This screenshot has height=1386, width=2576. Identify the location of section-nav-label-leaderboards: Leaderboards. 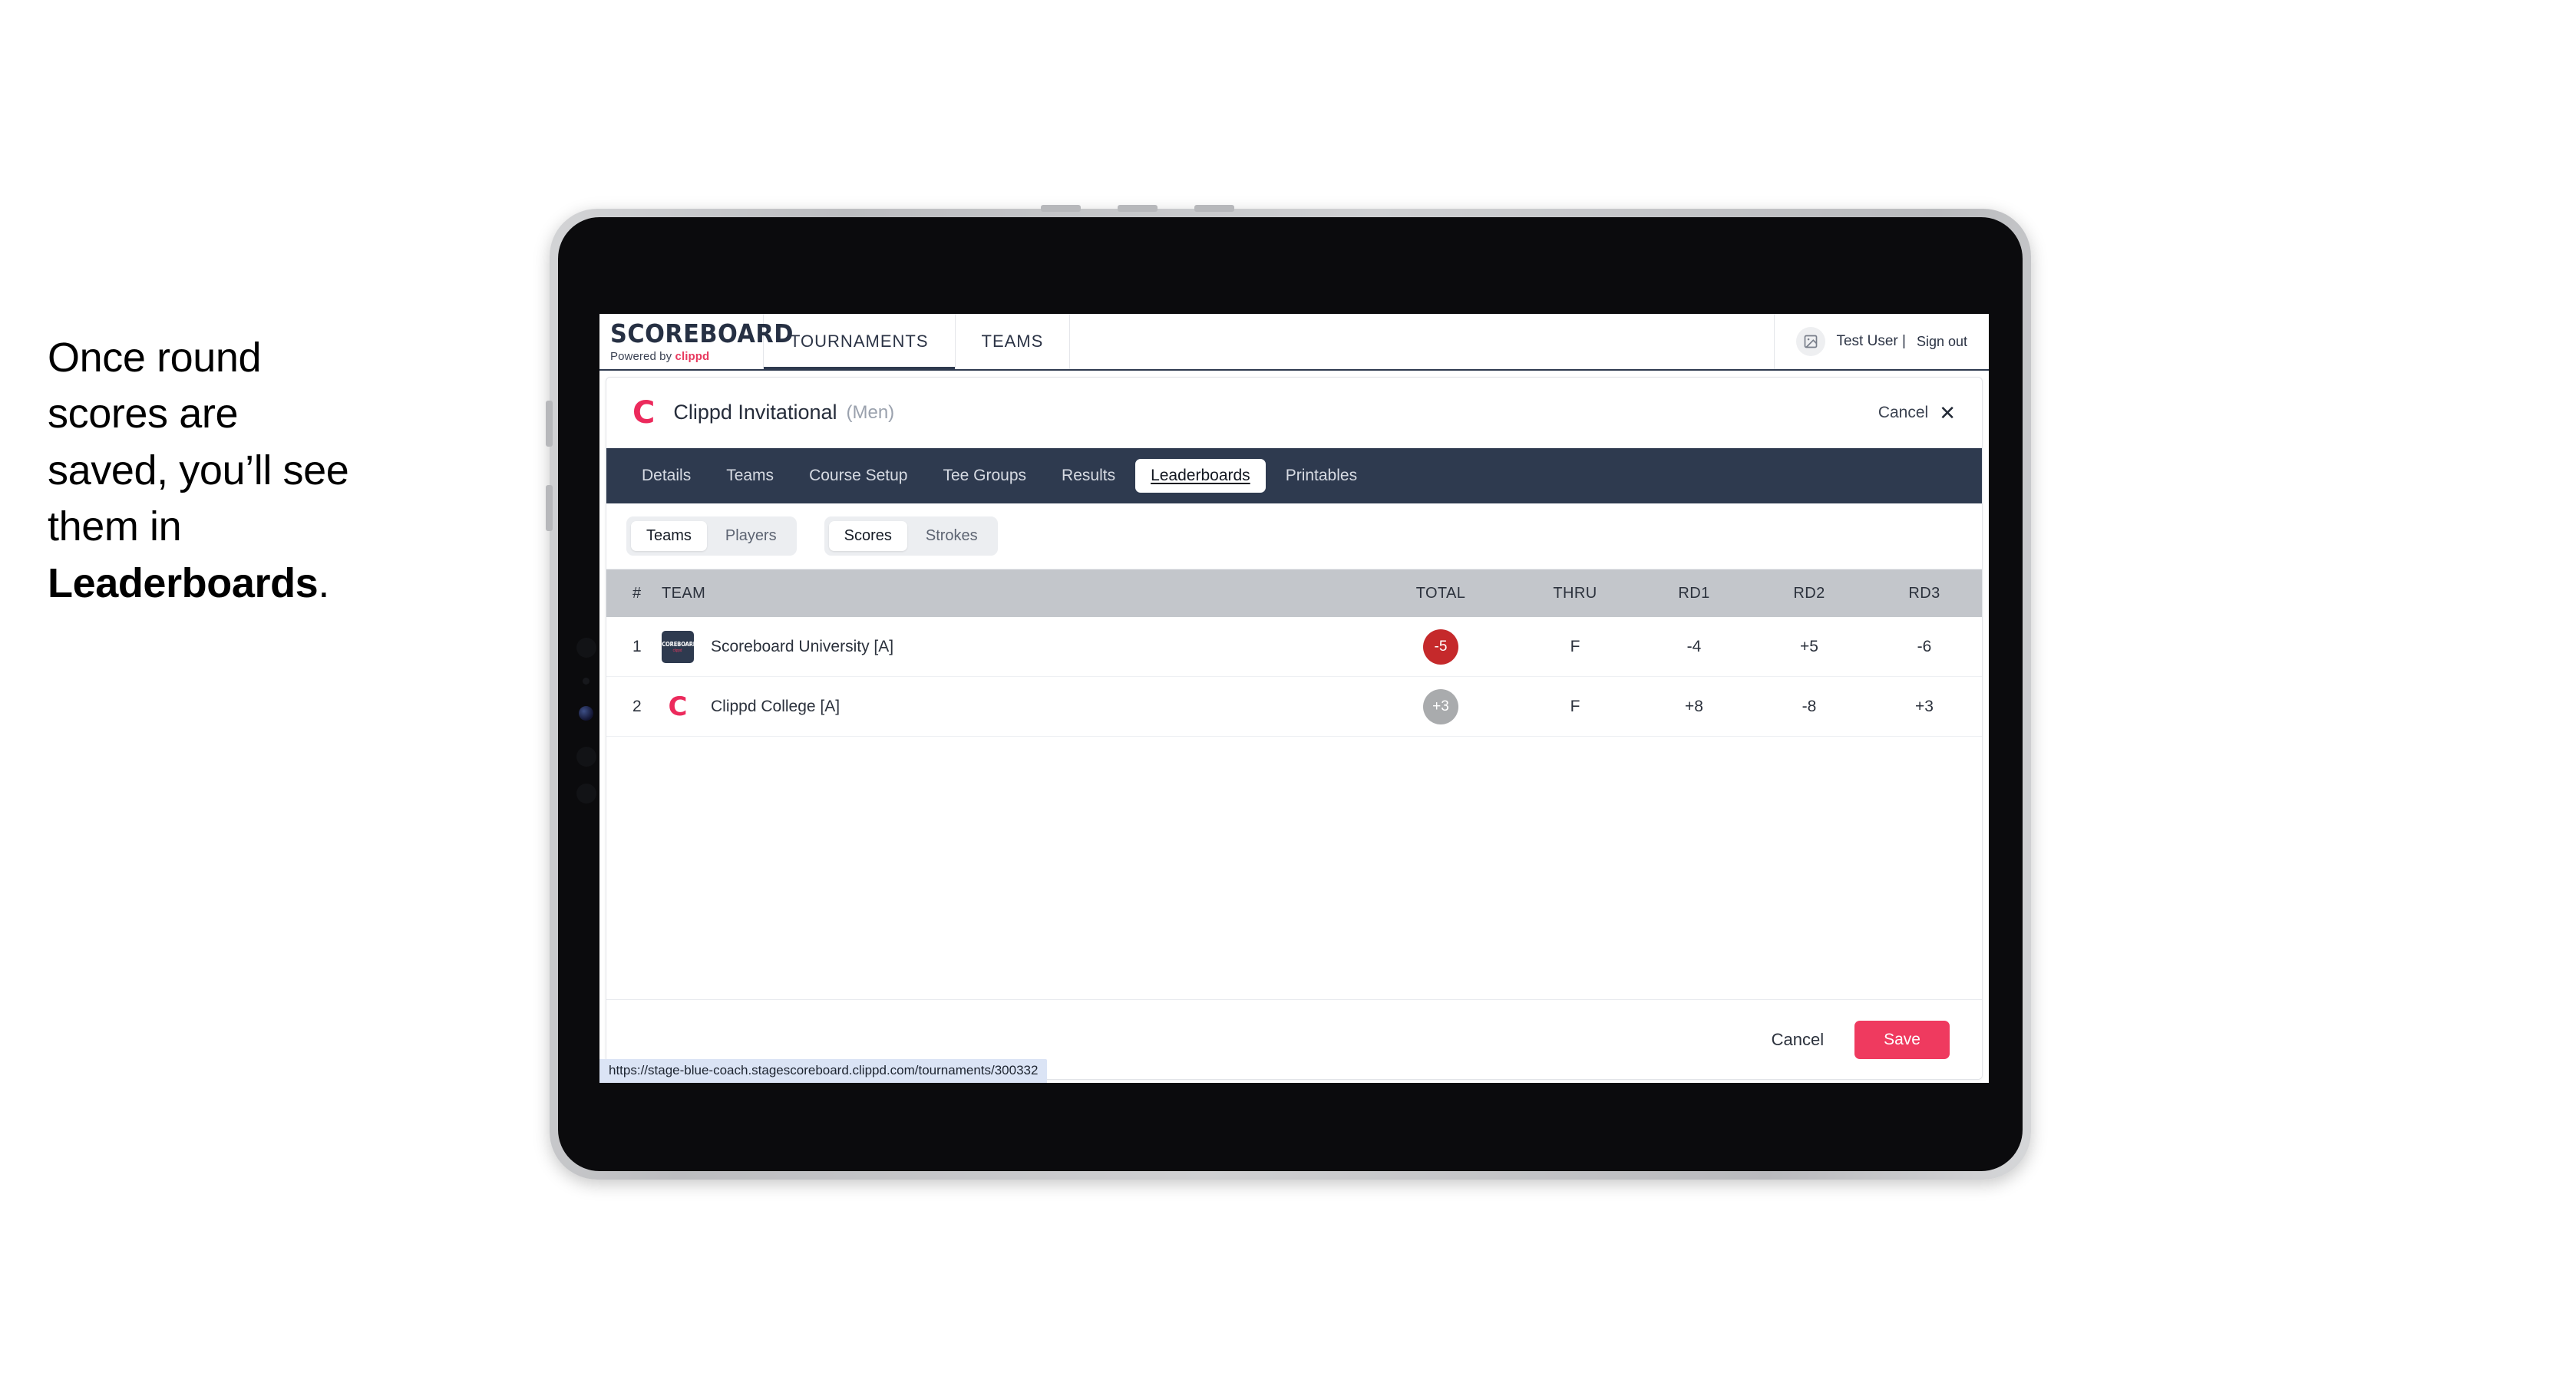
(1200, 476).